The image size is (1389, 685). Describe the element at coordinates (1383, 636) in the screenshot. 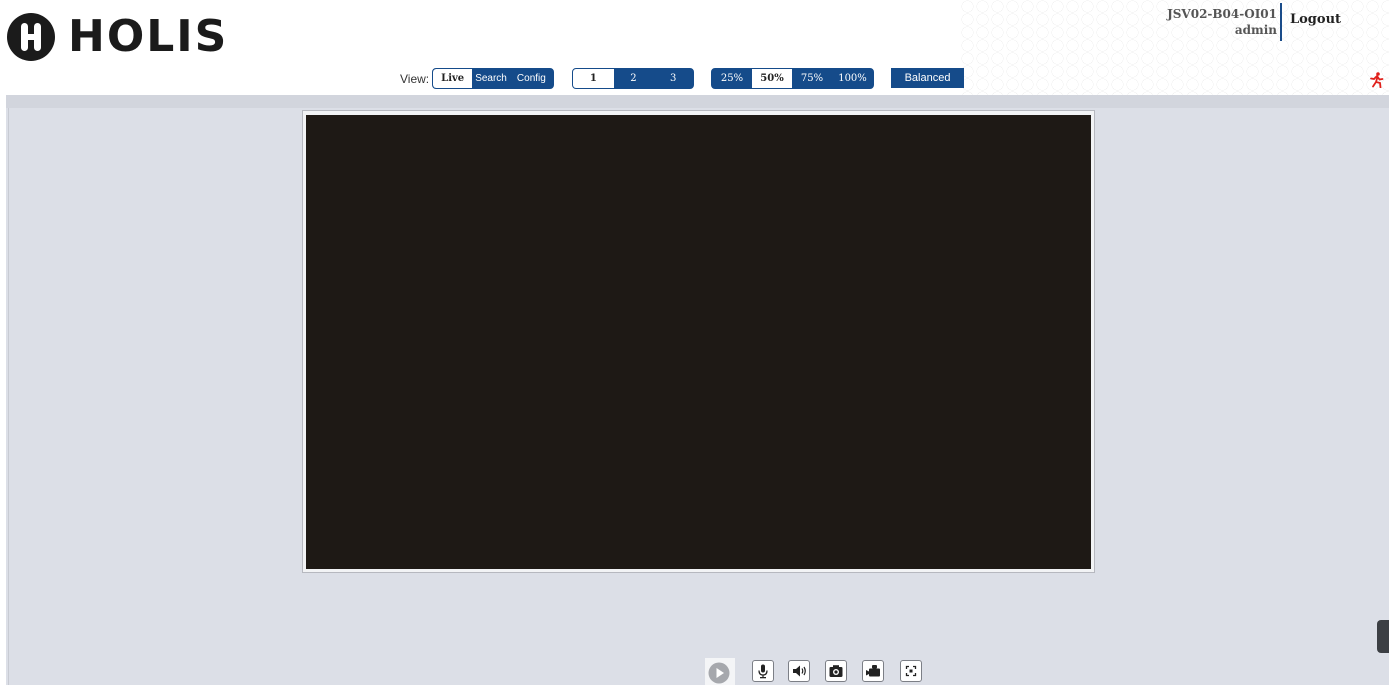

I see `side-panel-toggle` at that location.